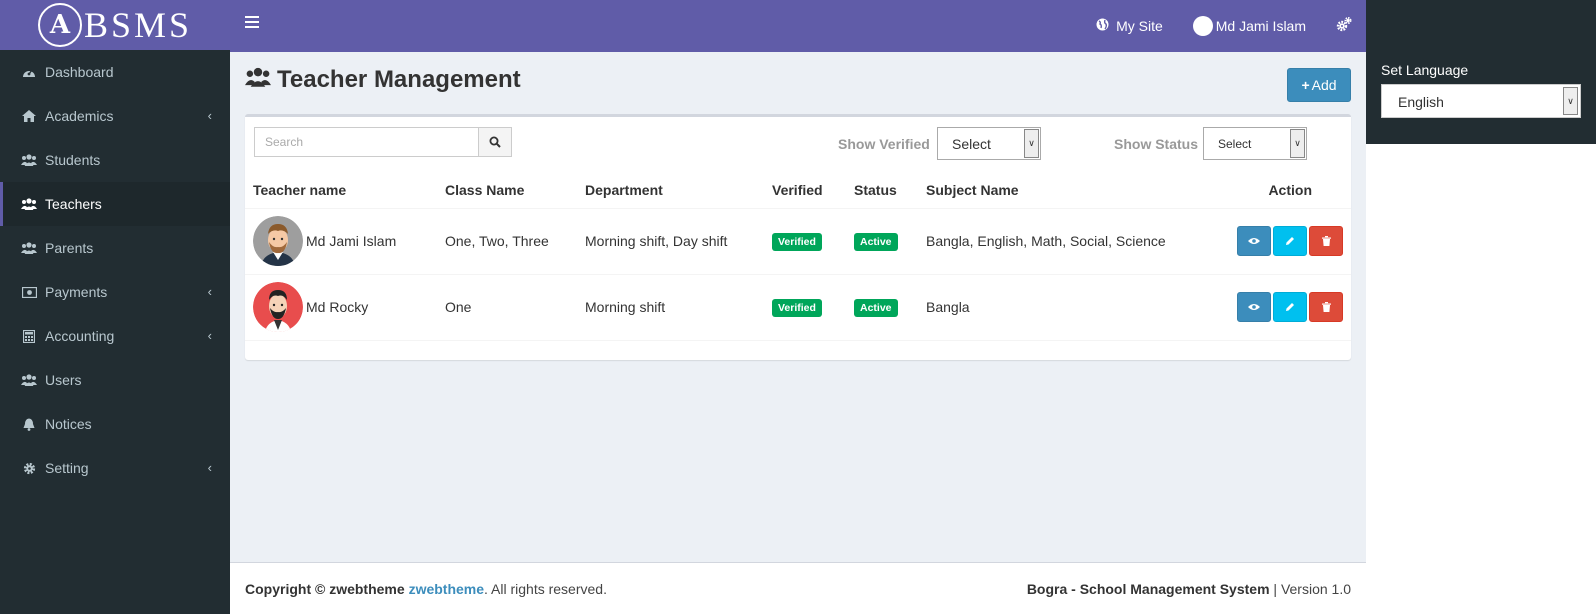 This screenshot has height=614, width=1596. I want to click on teacher-name: Md Rocky, so click(337, 307).